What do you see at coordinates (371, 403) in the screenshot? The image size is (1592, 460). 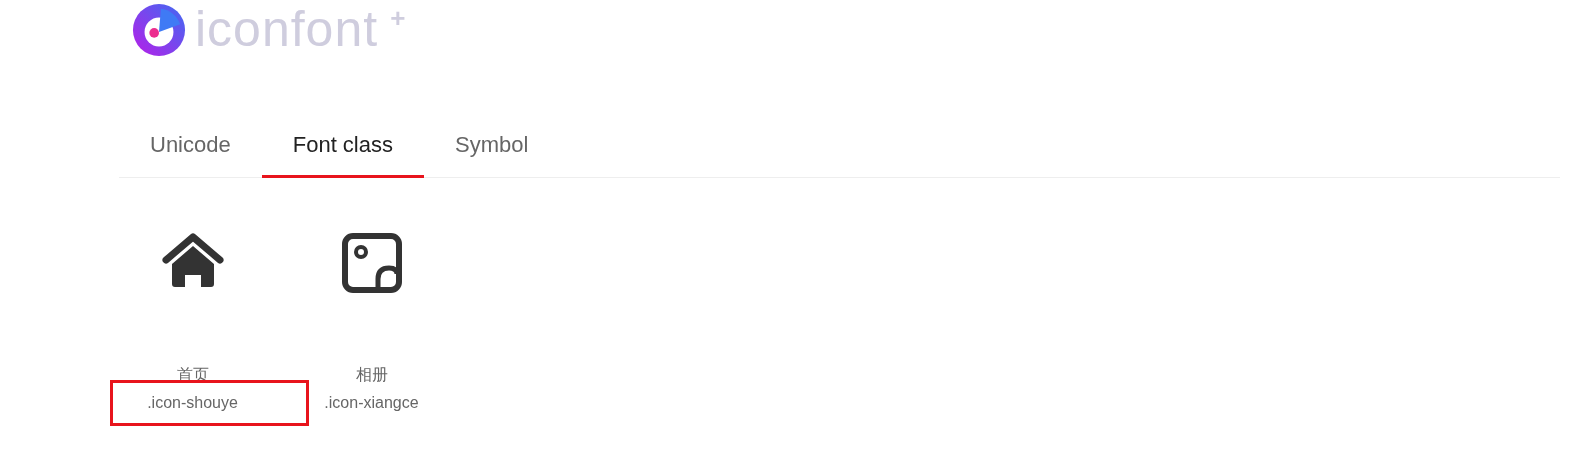 I see `class-name: .icon-xiangce` at bounding box center [371, 403].